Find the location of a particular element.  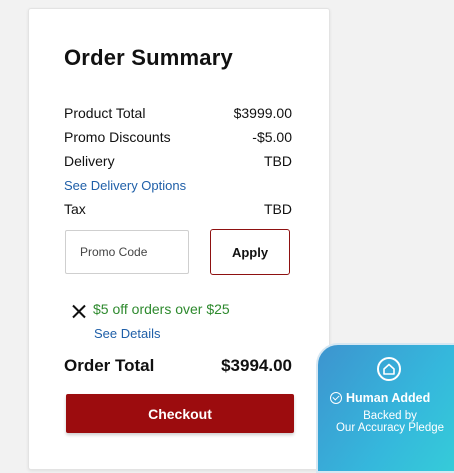

tax-row: Tax TBD is located at coordinates (178, 209).